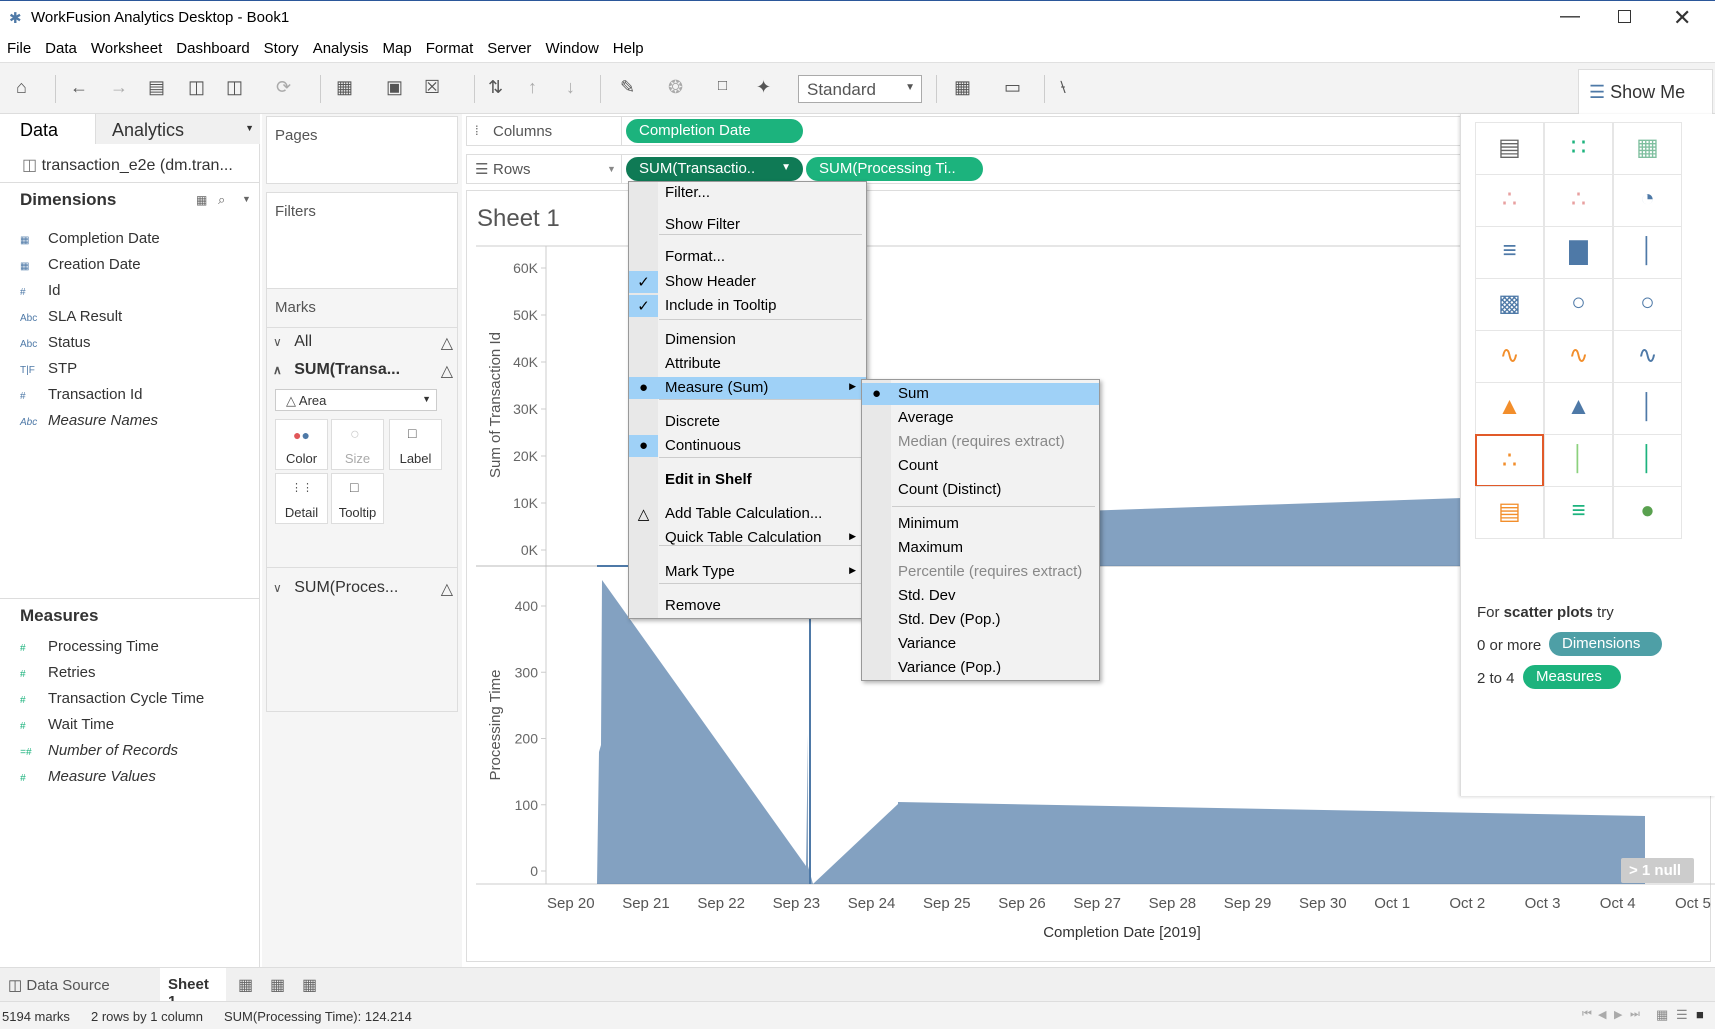 The height and width of the screenshot is (1029, 1715). Describe the element at coordinates (980, 394) in the screenshot. I see `submenu-item: ● Sum` at that location.